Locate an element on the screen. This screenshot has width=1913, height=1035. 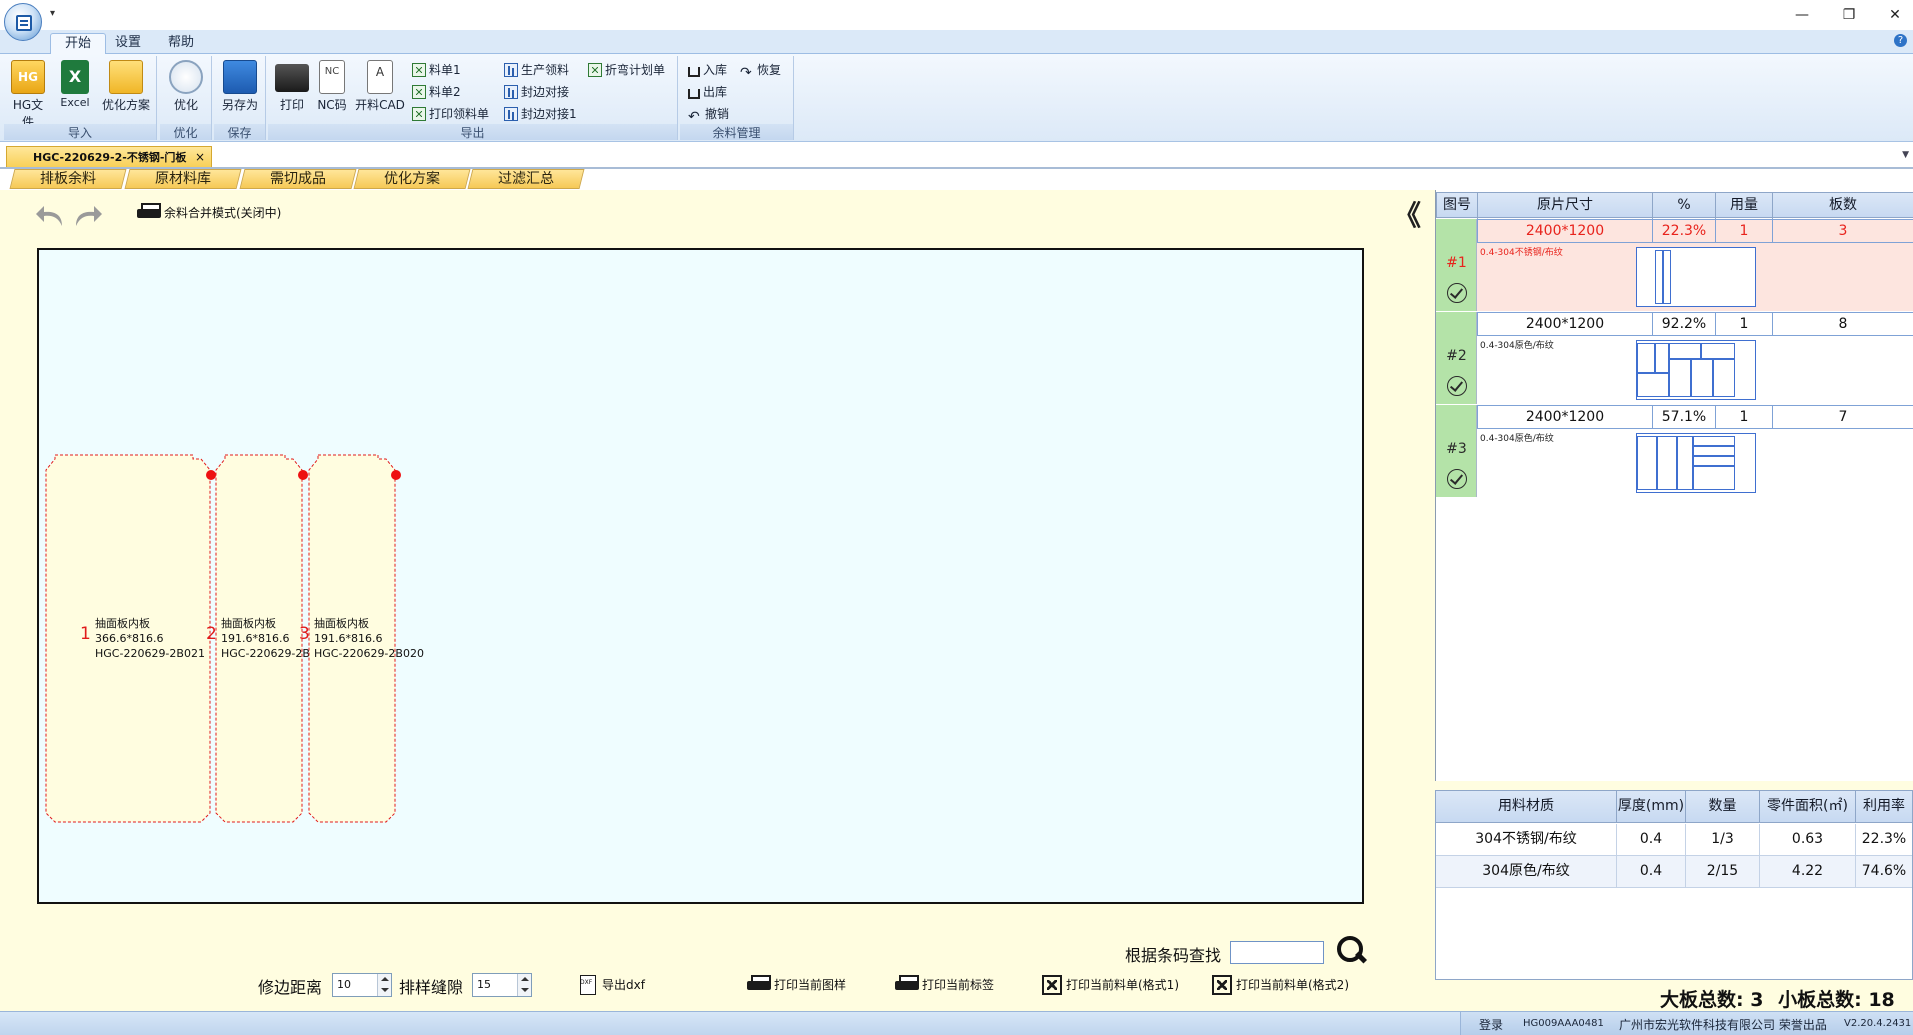
save-as-button: 另存为 is located at coordinates (240, 86).